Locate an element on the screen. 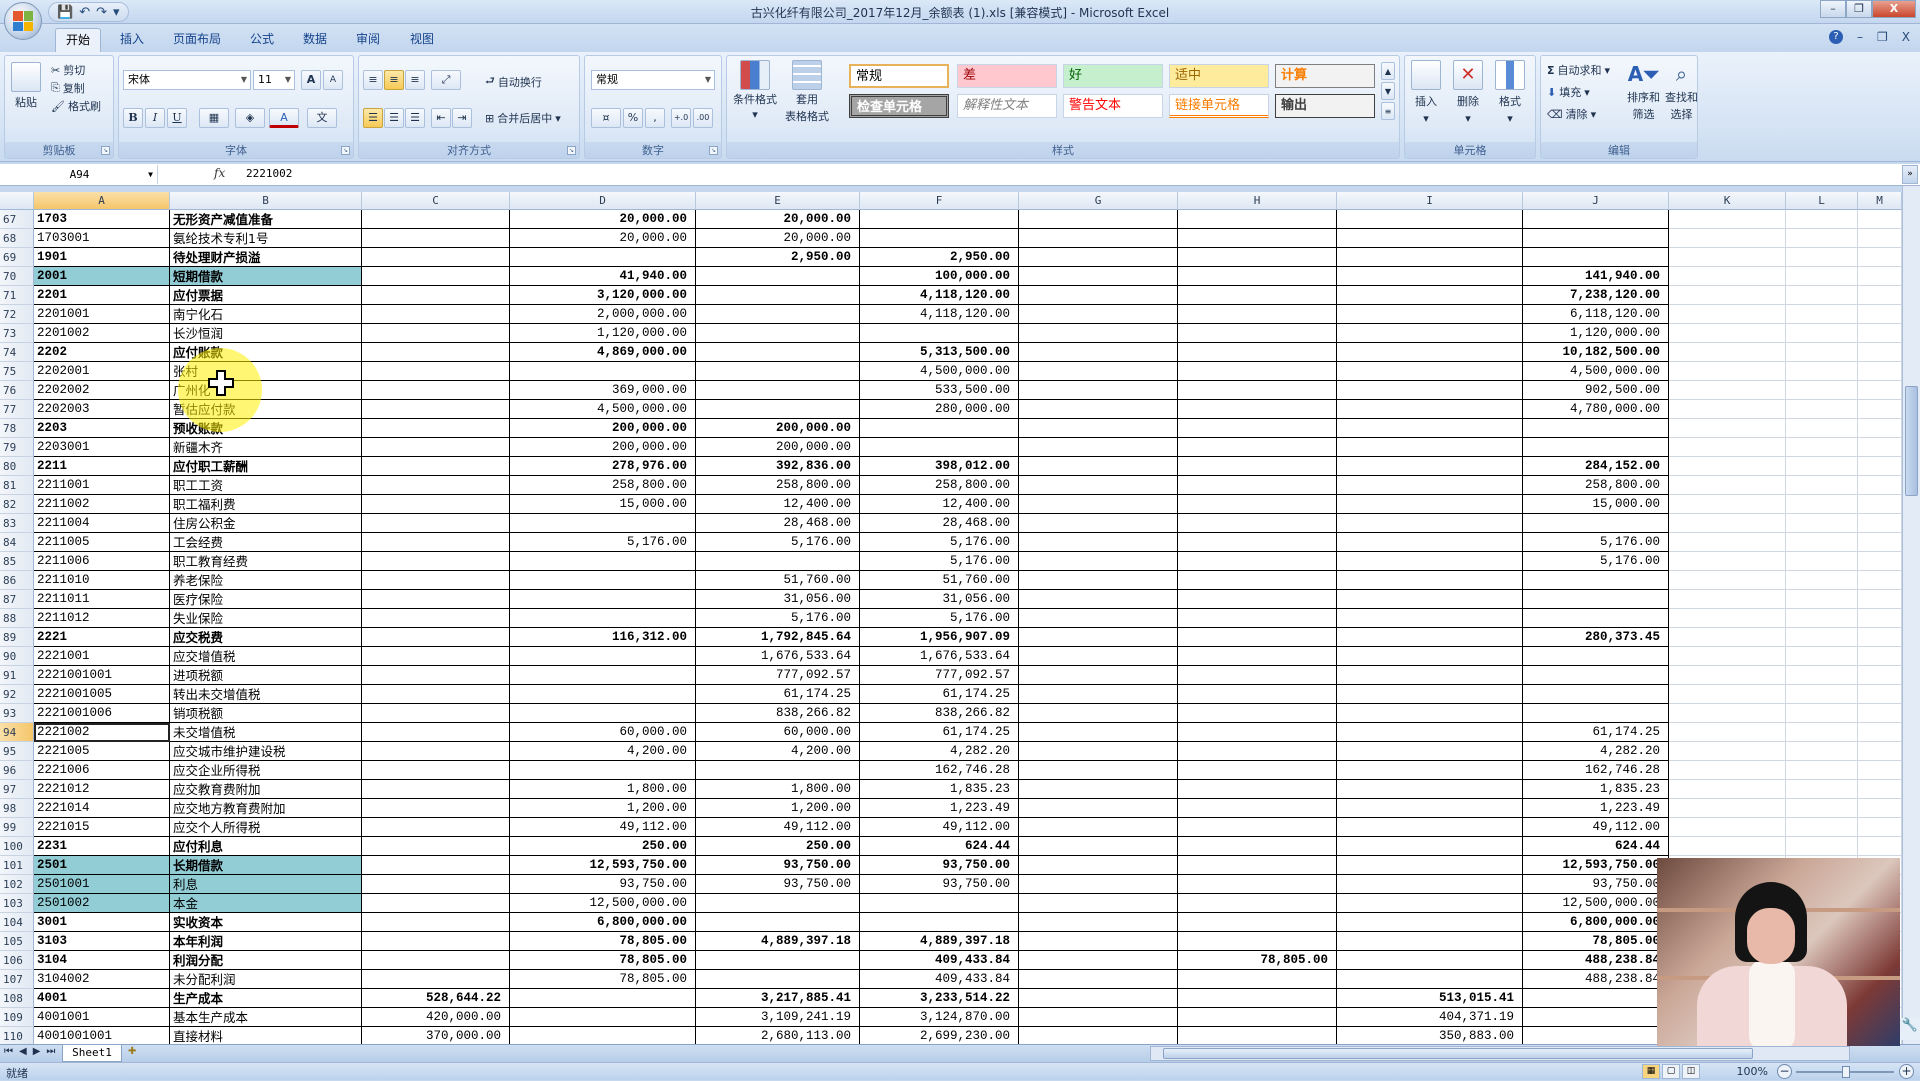 The width and height of the screenshot is (1920, 1081). row-header: 87 is located at coordinates (17, 599).